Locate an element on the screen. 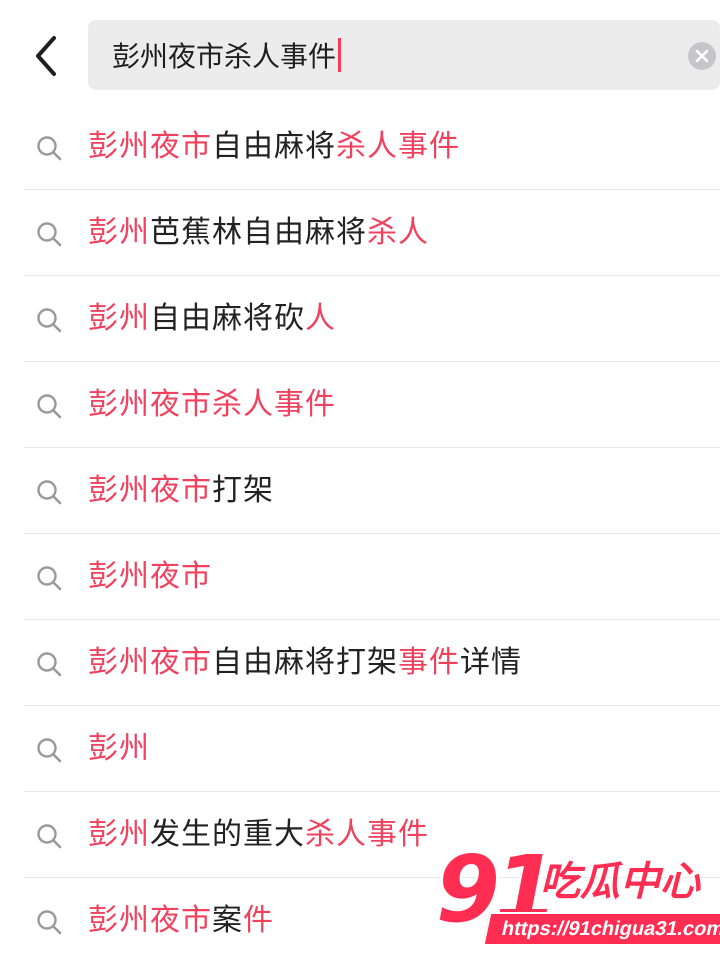  suggestion-item: 彭州夜市自由麻将打架事件详情 is located at coordinates (372, 663).